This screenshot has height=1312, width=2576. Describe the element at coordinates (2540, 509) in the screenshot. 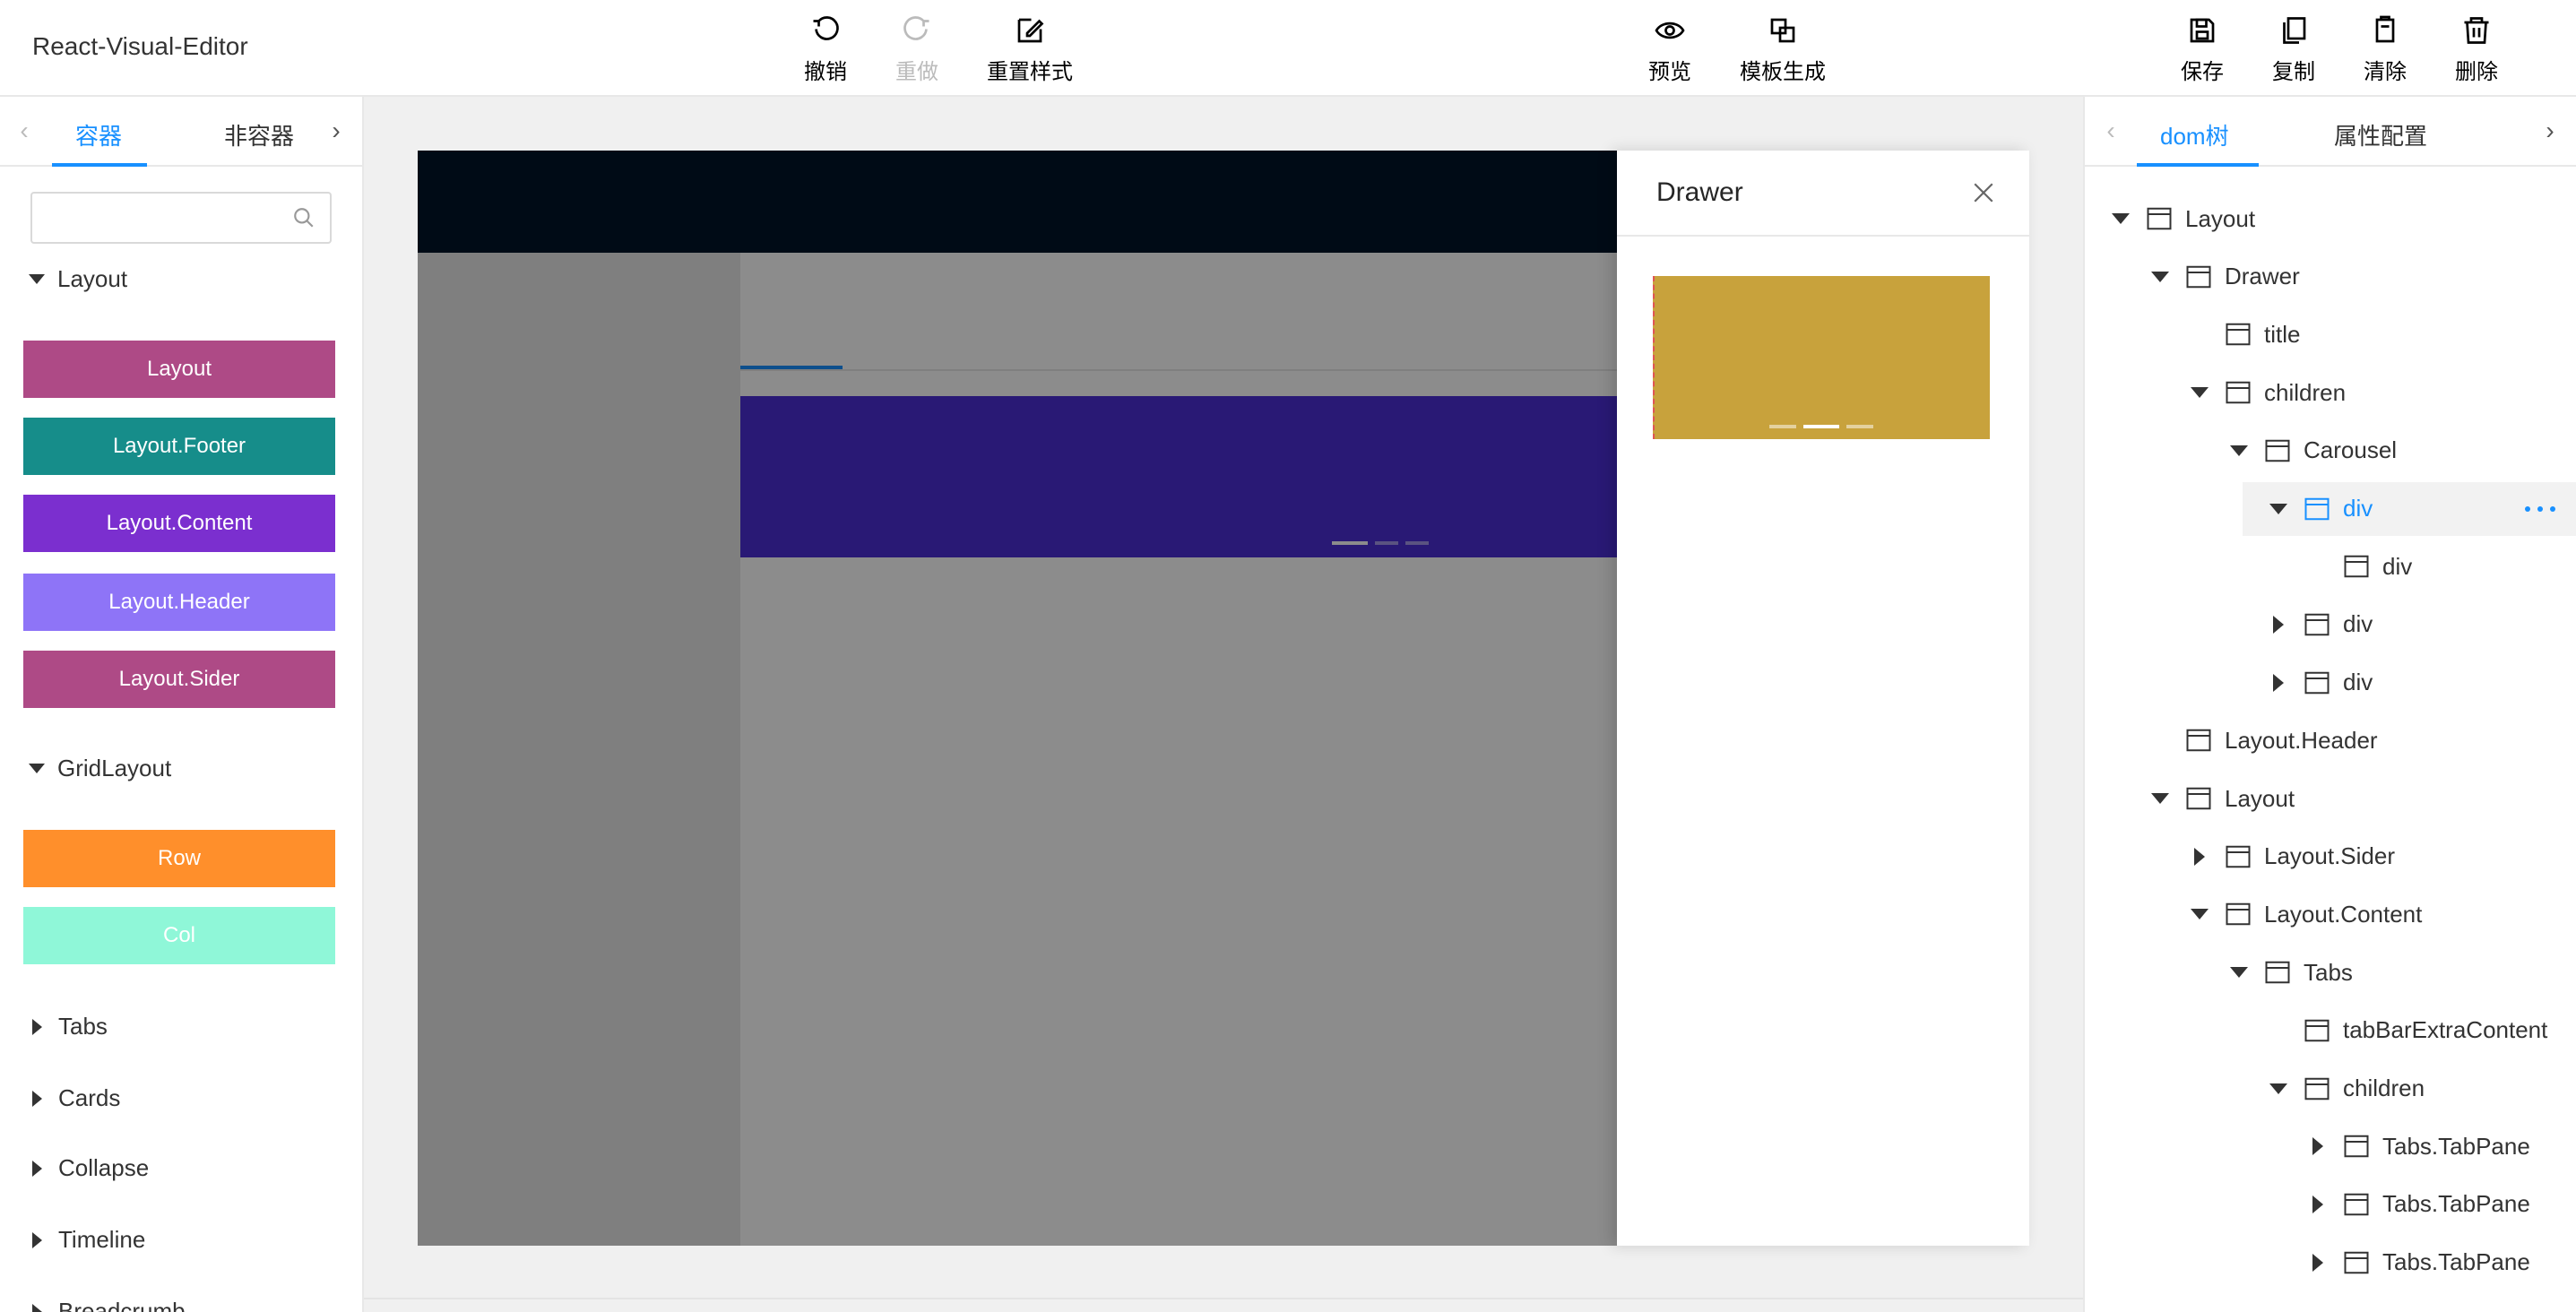

I see `more-icon` at that location.